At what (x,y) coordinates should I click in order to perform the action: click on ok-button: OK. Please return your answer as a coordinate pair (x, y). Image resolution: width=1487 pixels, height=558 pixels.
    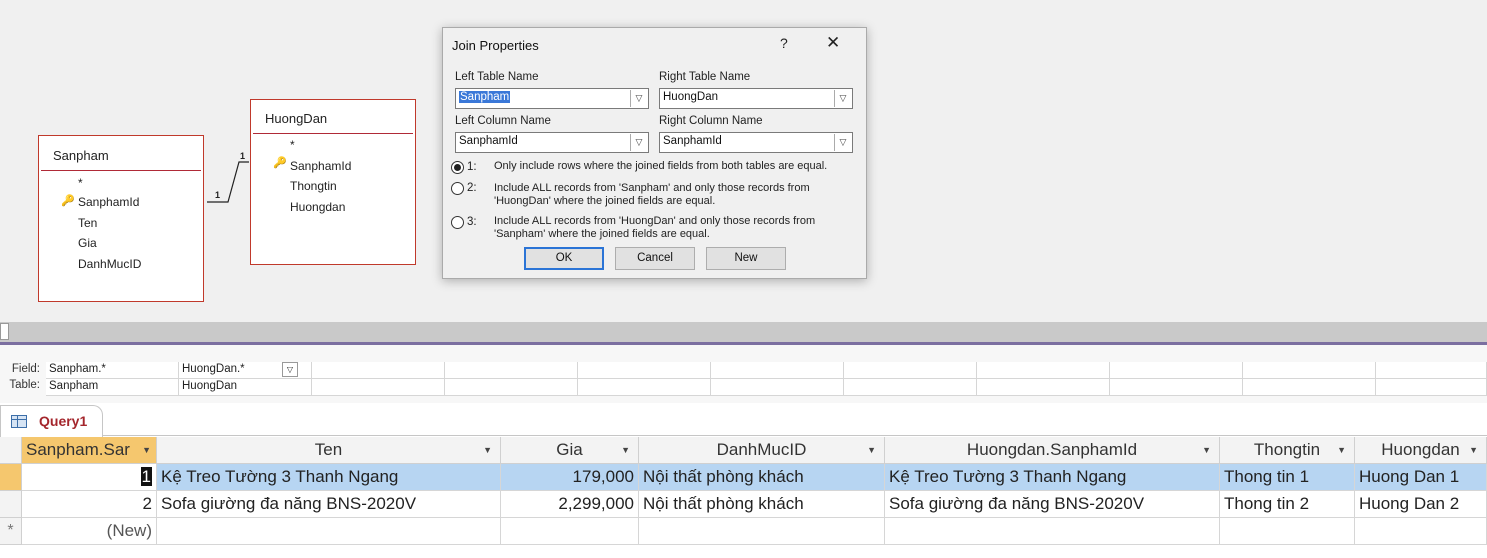
    Looking at the image, I should click on (564, 258).